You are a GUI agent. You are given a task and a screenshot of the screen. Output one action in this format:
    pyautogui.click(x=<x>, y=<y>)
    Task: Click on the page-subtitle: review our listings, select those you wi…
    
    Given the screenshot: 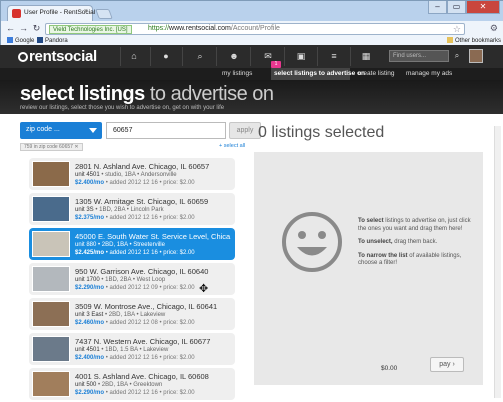 What is the action you would take?
    pyautogui.click(x=122, y=108)
    